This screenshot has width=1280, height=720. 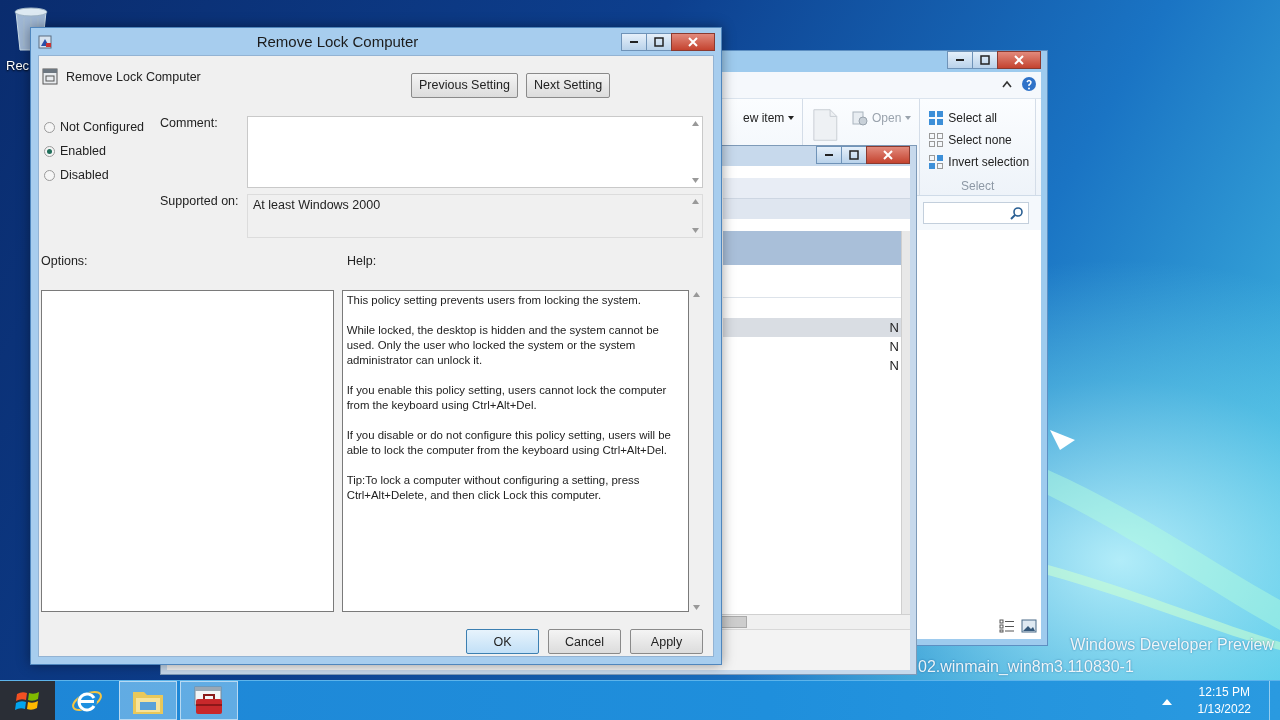 What do you see at coordinates (860, 118) in the screenshot?
I see `open-icon` at bounding box center [860, 118].